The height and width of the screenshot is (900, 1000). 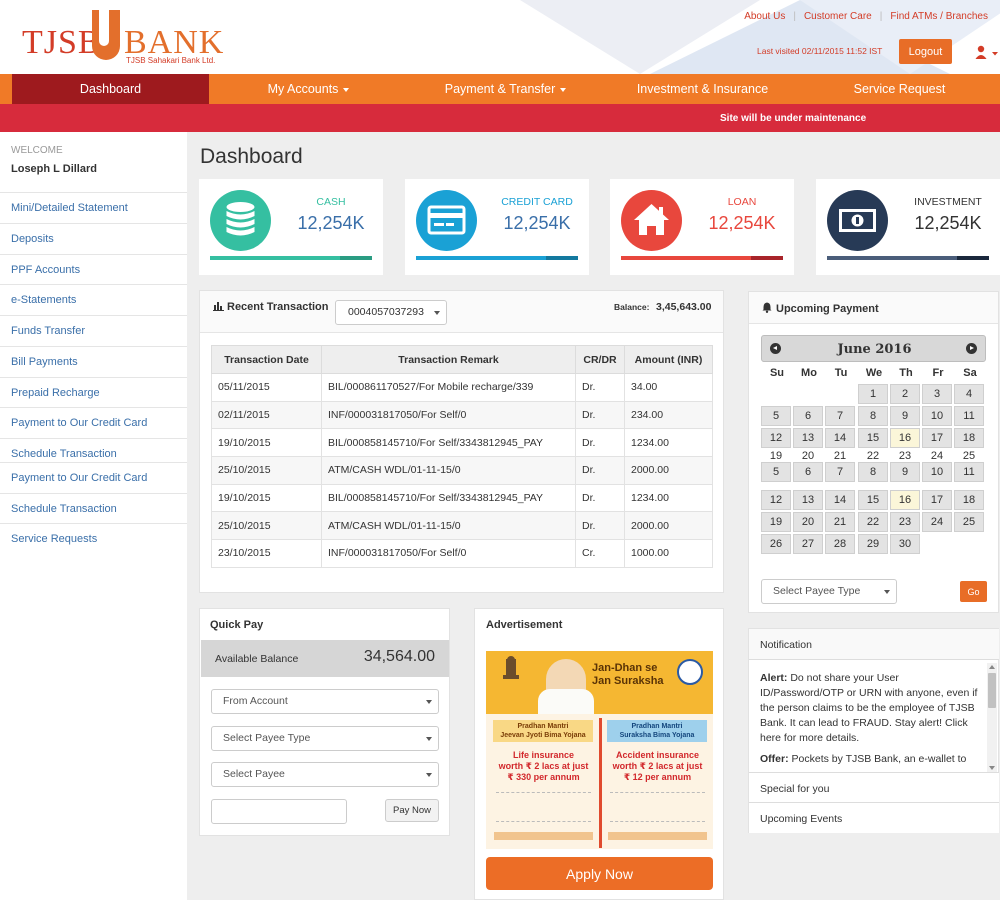 I want to click on calendar-day: 14, so click(x=840, y=438).